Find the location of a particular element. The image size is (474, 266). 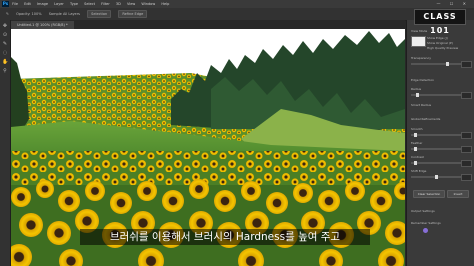

clear-selection-button: Clear Selection is located at coordinates (429, 194).